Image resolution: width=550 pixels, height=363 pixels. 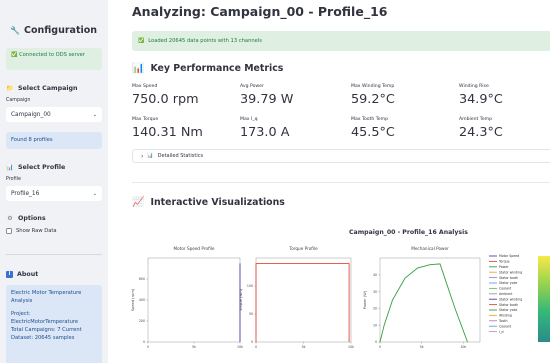 I want to click on metric-value: 59.2°C, so click(x=373, y=99).